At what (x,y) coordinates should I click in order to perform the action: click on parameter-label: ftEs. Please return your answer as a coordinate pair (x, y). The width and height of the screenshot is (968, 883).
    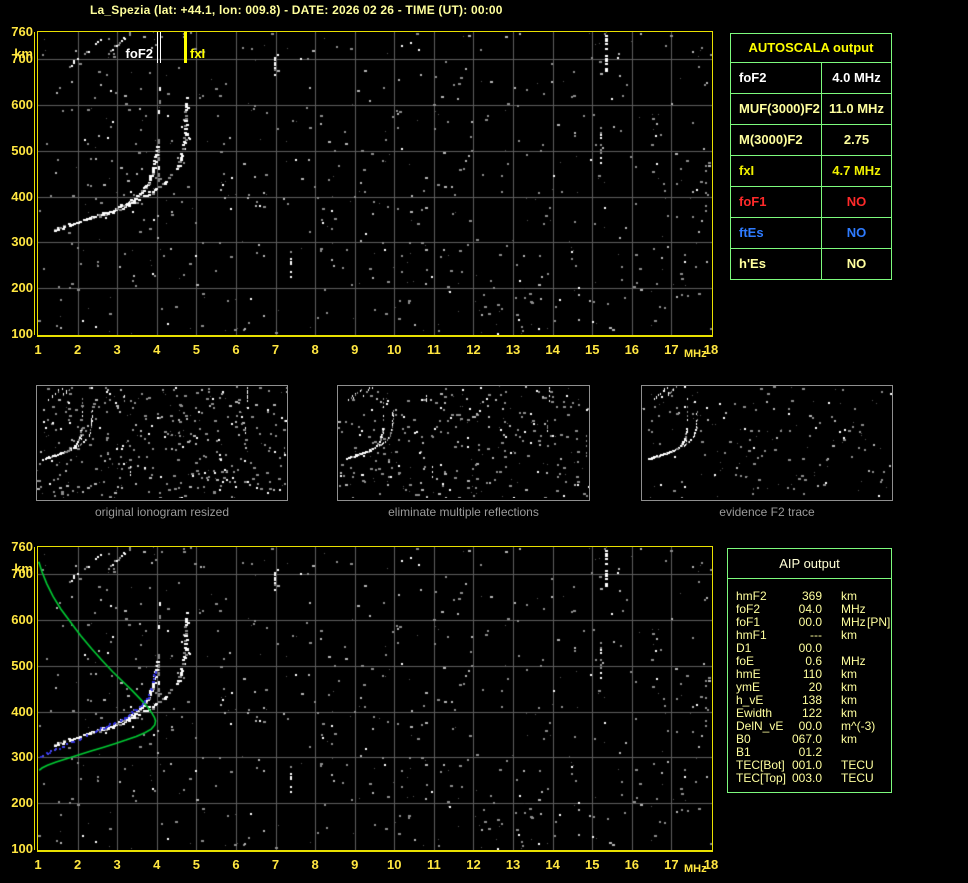
    Looking at the image, I should click on (776, 233).